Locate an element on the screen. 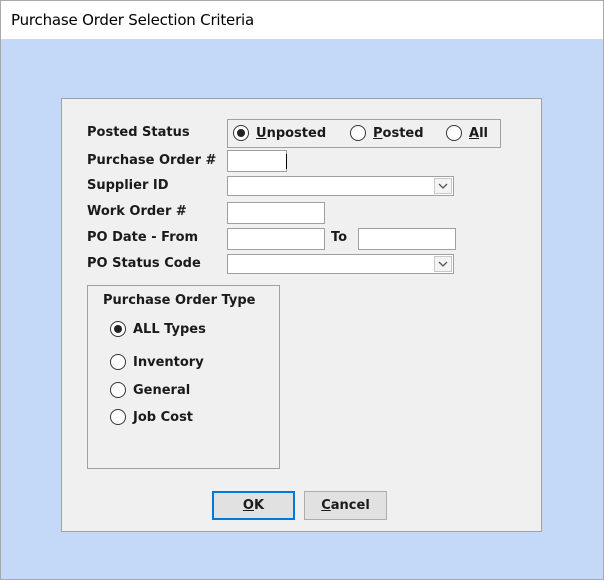 This screenshot has height=580, width=604. posted-status-group: Unposted Posted All is located at coordinates (364, 133).